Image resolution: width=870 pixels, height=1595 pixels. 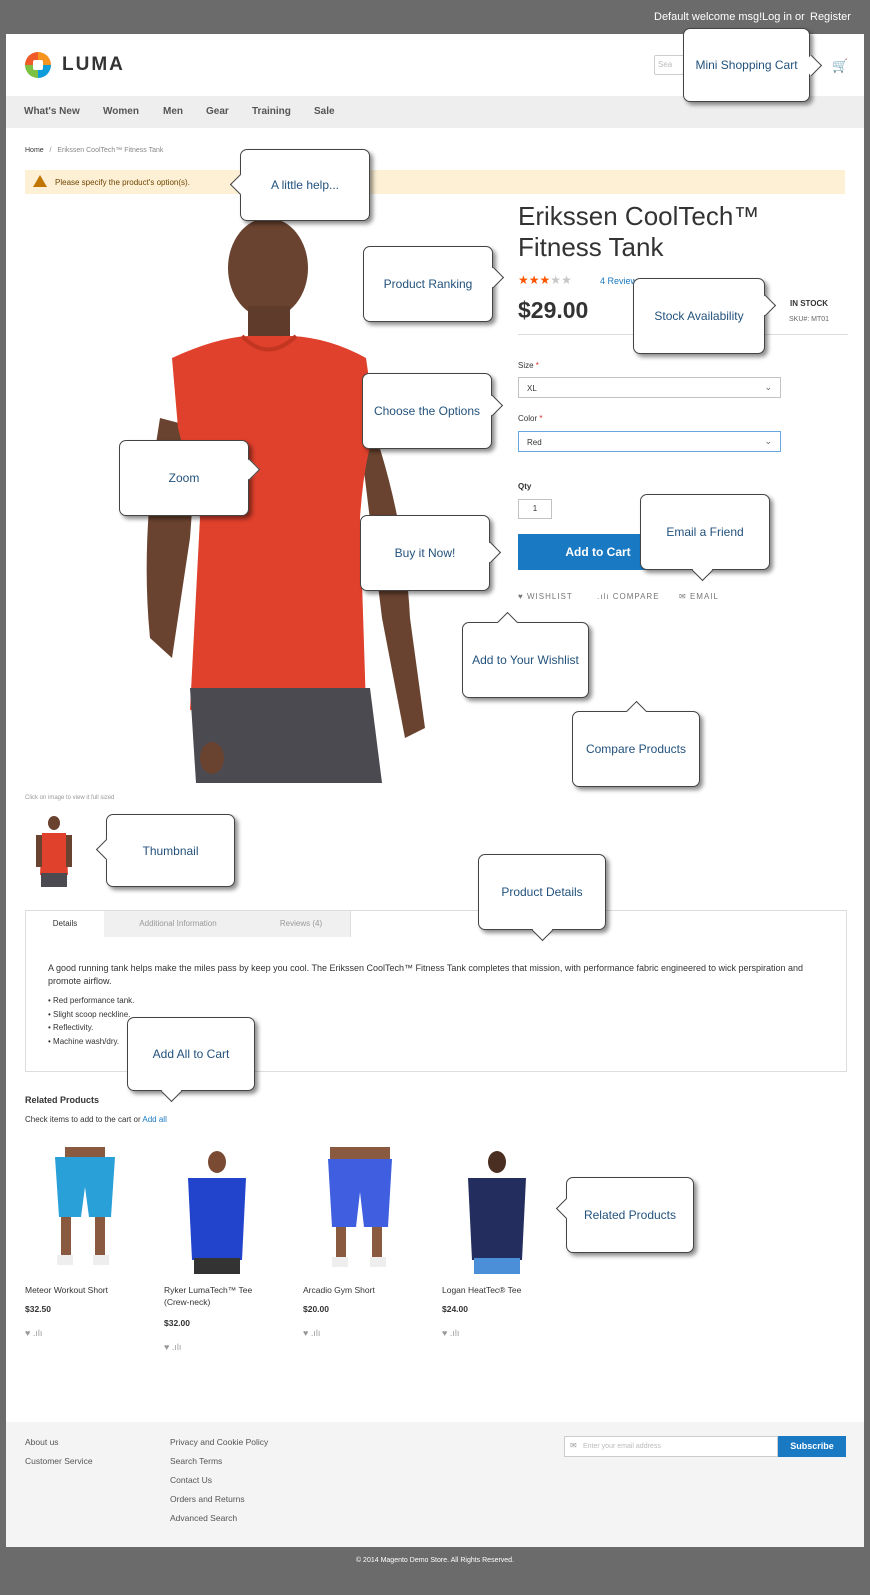 What do you see at coordinates (867, 797) in the screenshot?
I see `right-frame` at bounding box center [867, 797].